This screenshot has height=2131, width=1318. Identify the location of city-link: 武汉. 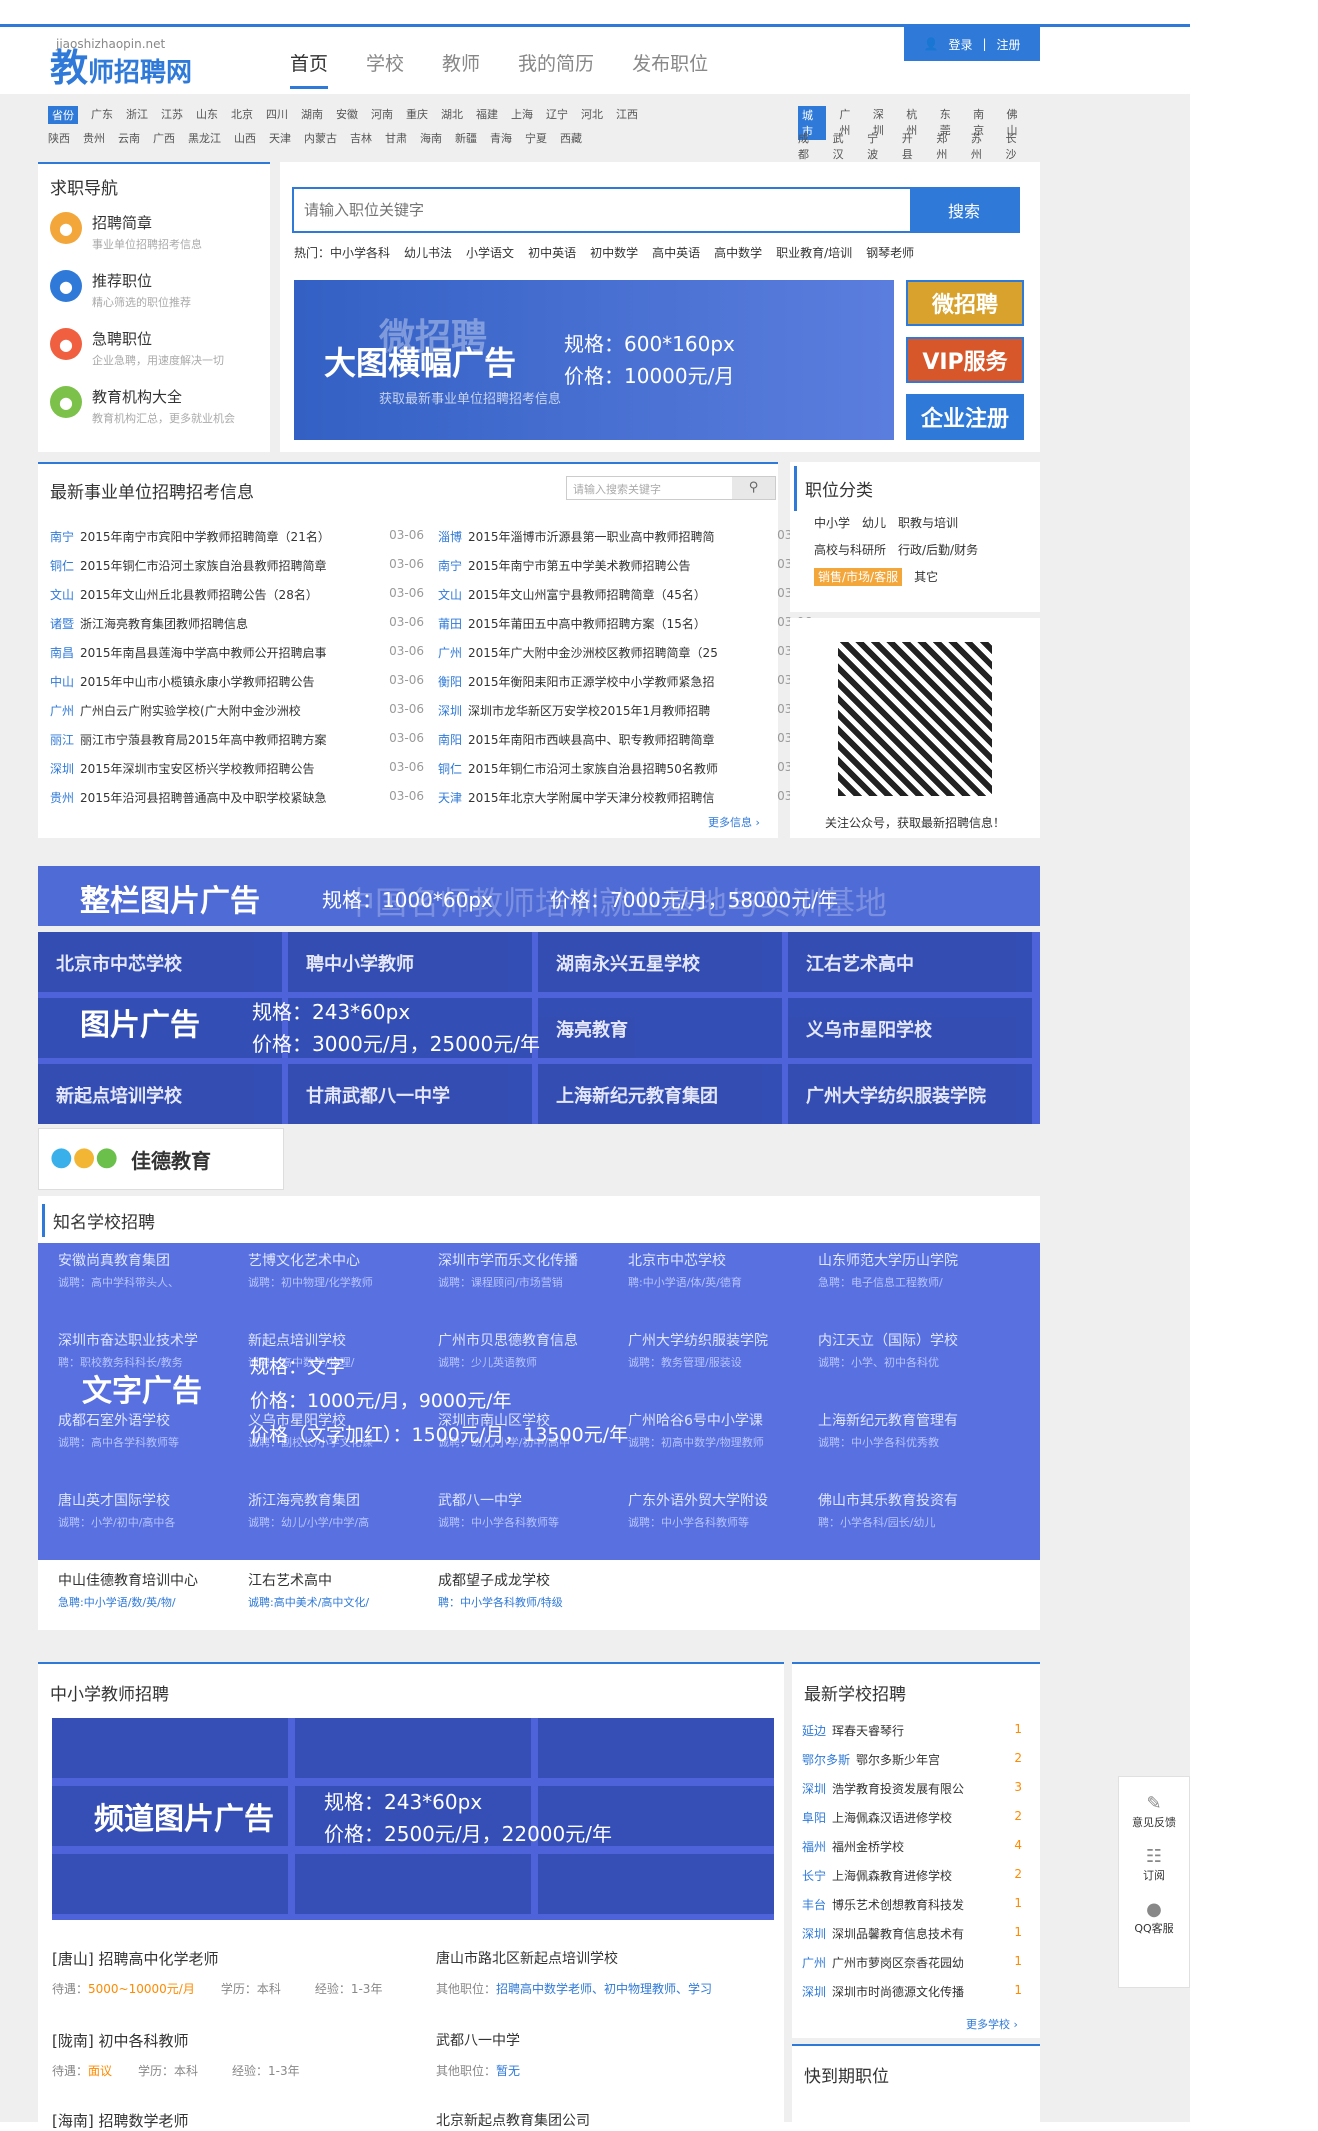
(844, 146).